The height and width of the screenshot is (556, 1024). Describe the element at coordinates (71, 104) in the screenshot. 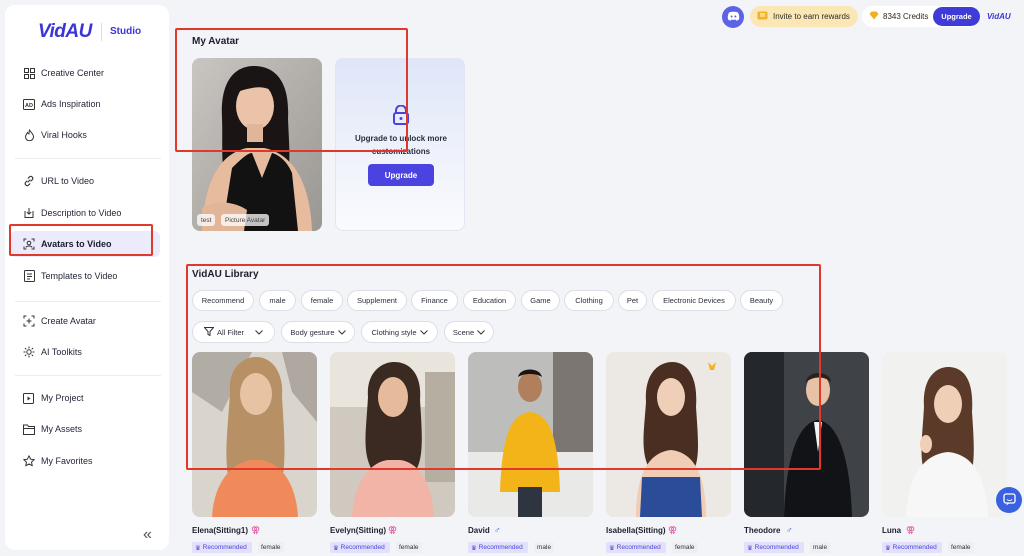

I see `sidebar-item-label: Ads Inspiration` at that location.